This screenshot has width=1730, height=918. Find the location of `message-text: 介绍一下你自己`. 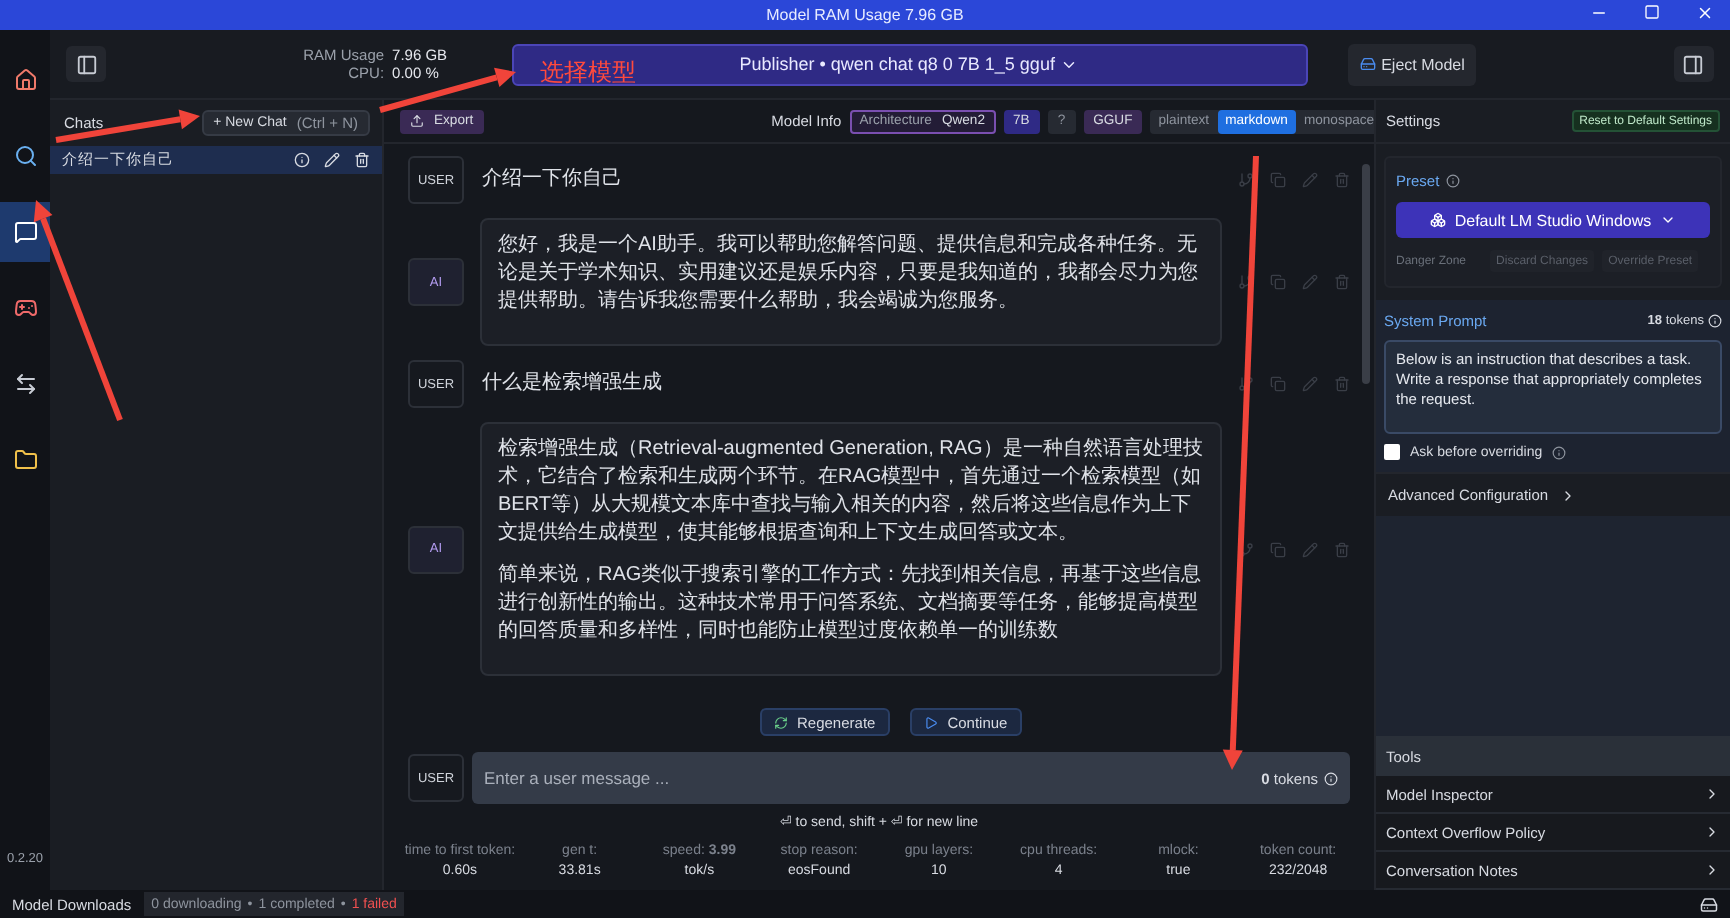

message-text: 介绍一下你自己 is located at coordinates (553, 180).